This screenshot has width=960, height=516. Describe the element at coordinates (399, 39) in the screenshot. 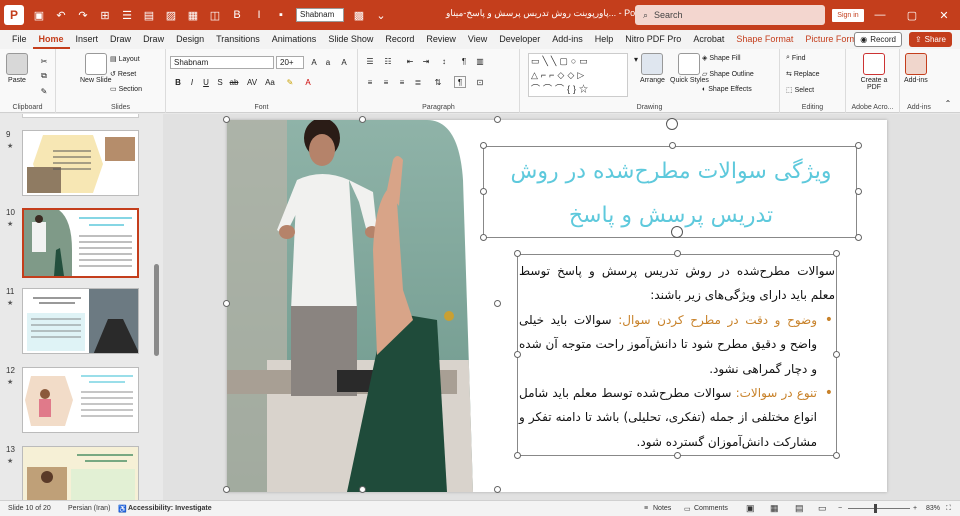

I see `tab-record: Record` at that location.